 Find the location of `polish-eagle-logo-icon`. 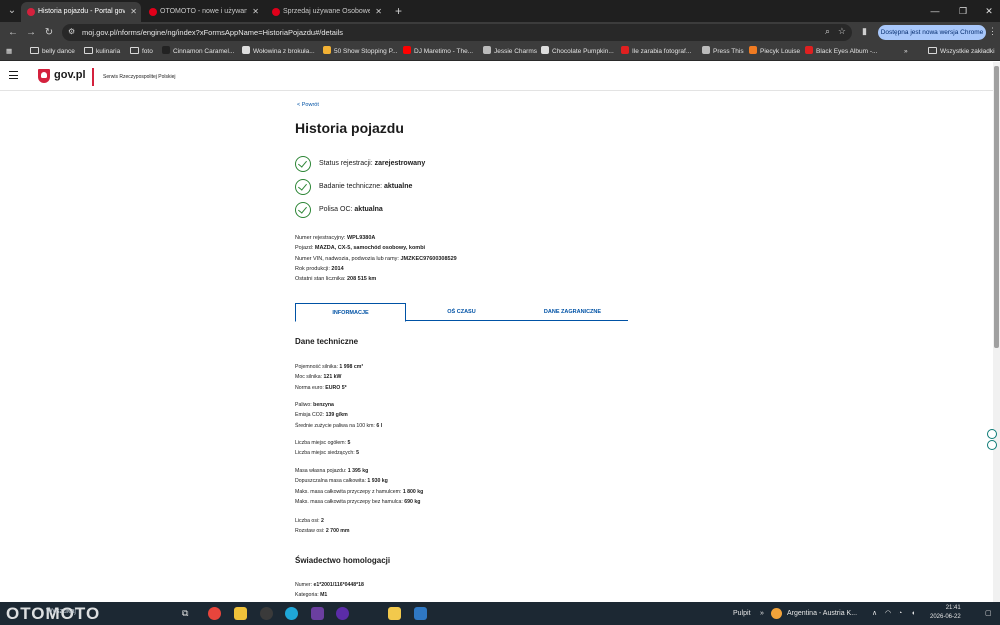

polish-eagle-logo-icon is located at coordinates (44, 76).